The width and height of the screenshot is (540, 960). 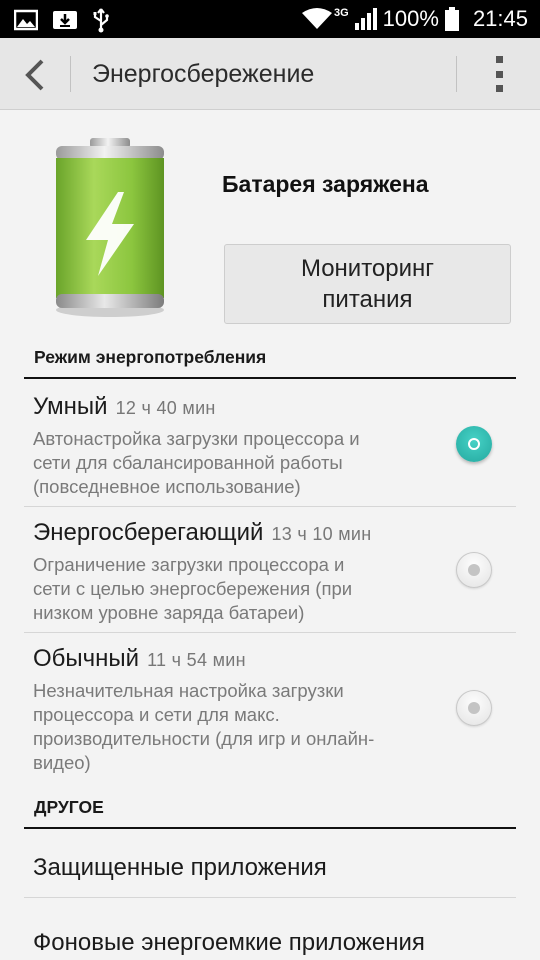 What do you see at coordinates (70, 406) in the screenshot?
I see `option-name: Умный` at bounding box center [70, 406].